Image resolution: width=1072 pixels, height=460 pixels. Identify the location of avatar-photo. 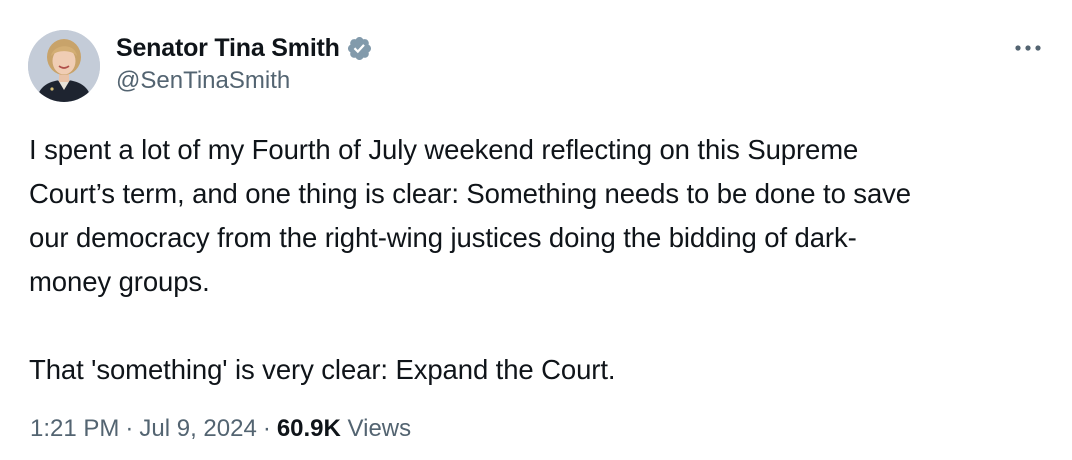
(64, 66).